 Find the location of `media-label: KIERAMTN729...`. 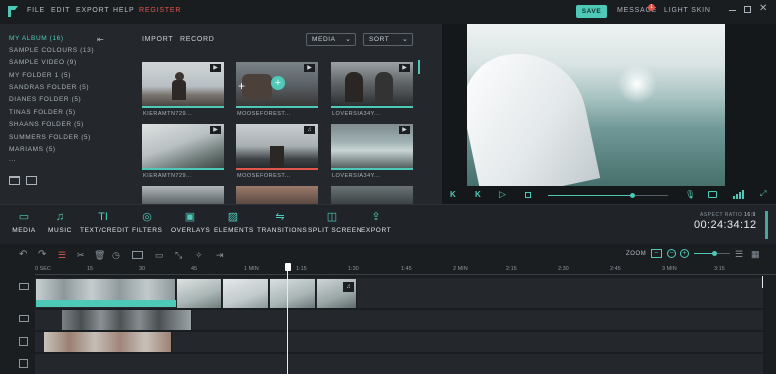

media-label: KIERAMTN729... is located at coordinates (168, 176).